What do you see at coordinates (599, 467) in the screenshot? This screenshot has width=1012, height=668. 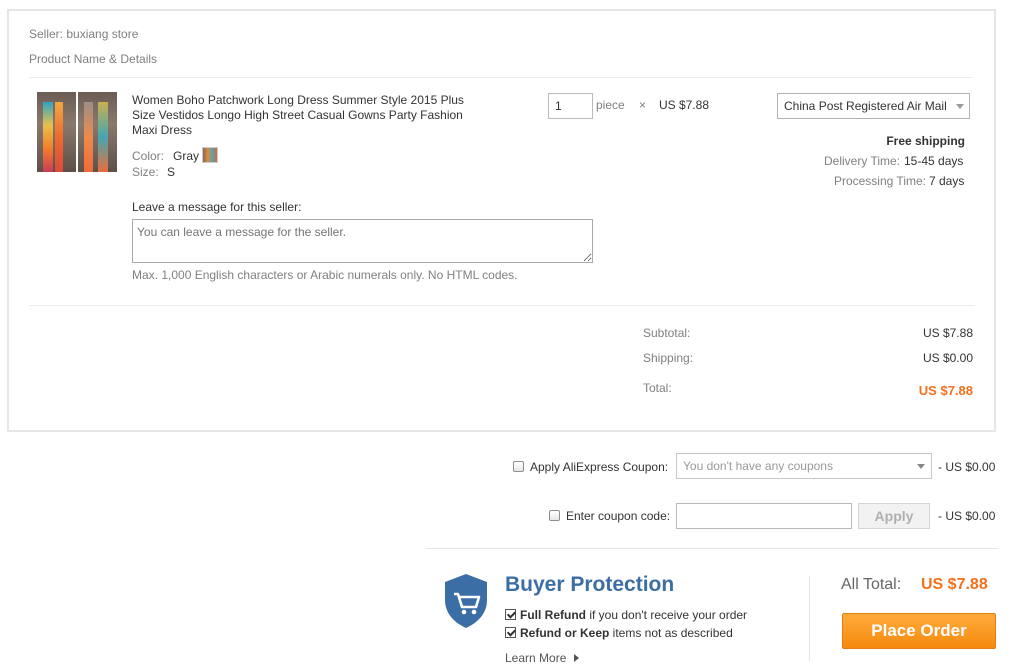 I see `aliexpress-coupon-label: Apply AliExpress Coupon:` at bounding box center [599, 467].